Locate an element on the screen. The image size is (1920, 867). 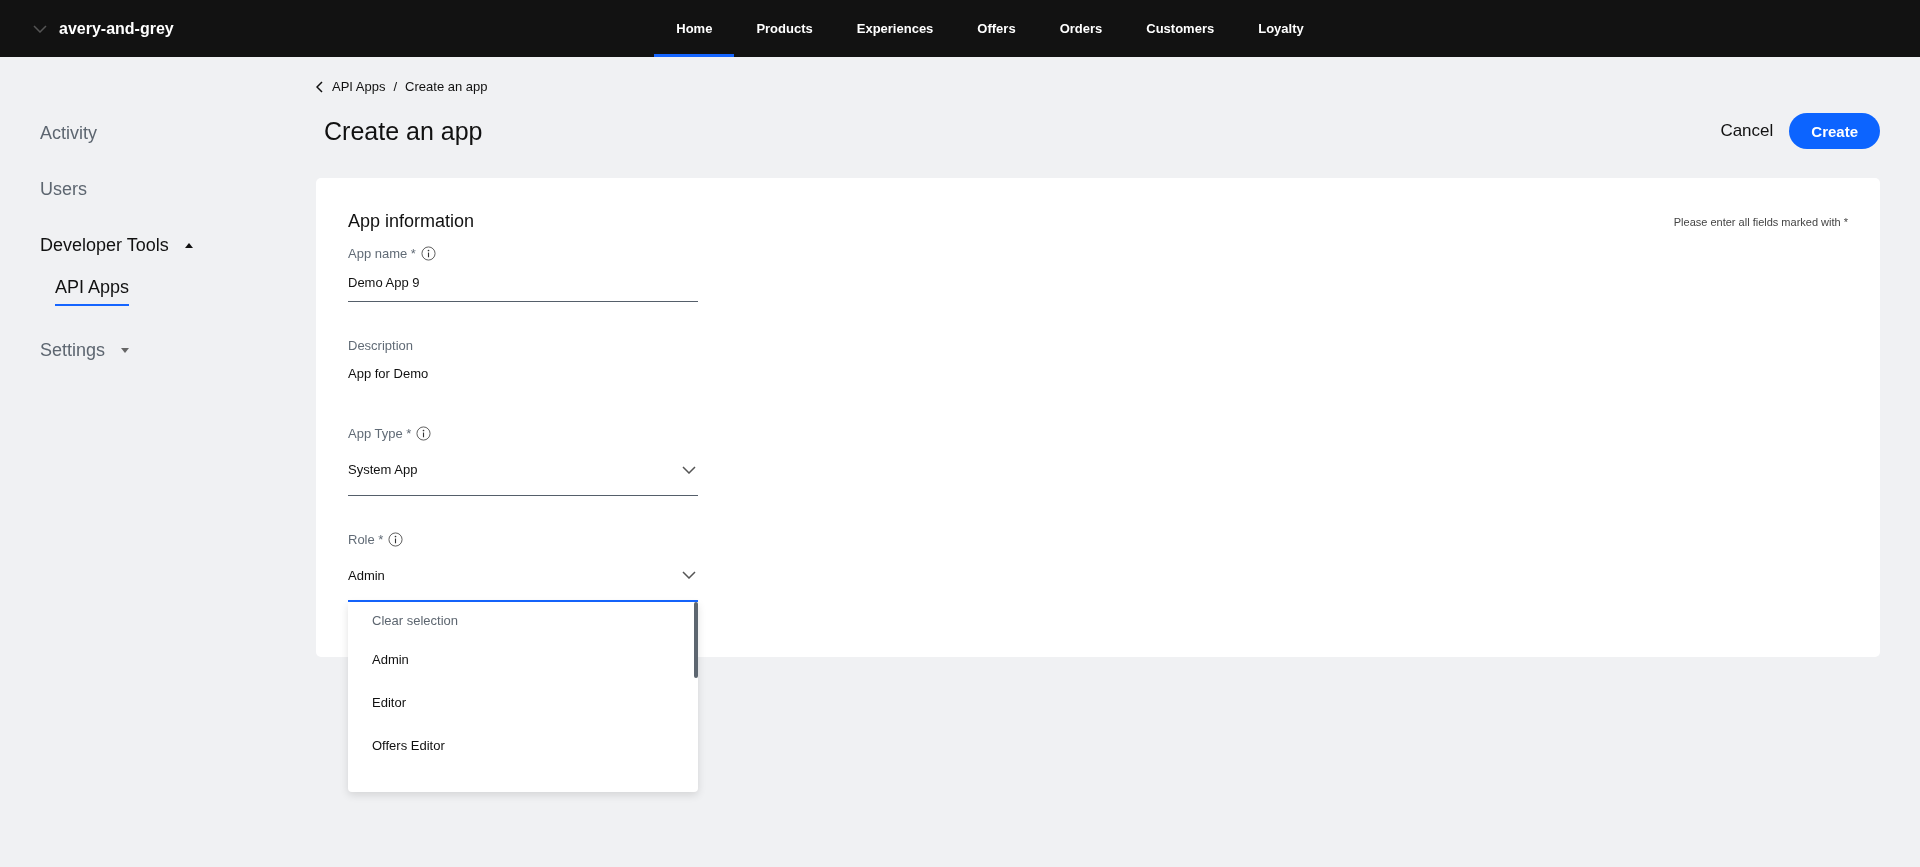
breadcrumb-link: API Apps is located at coordinates (359, 86).